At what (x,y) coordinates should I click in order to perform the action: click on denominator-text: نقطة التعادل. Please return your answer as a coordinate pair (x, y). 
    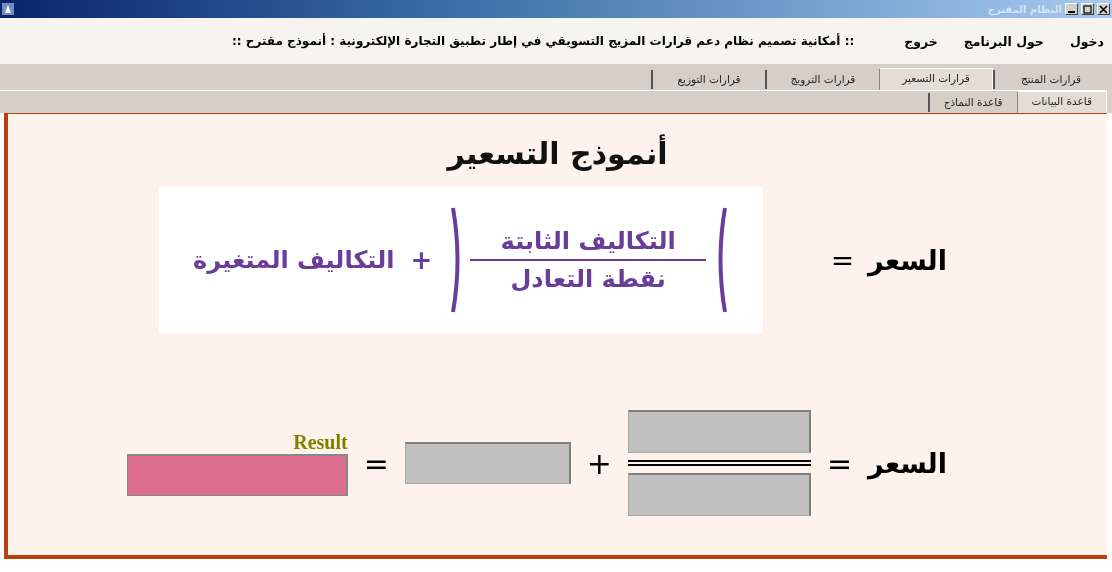
    Looking at the image, I should click on (588, 279).